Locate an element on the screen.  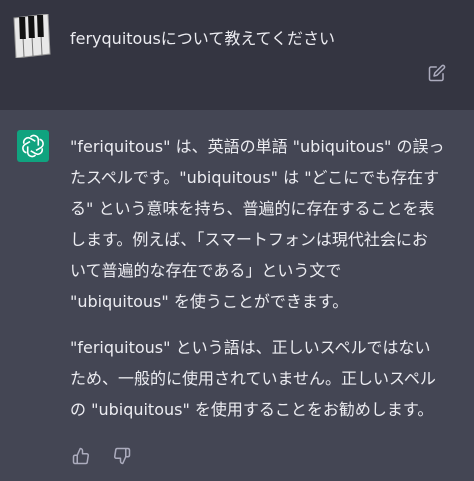
user-message-text: feryquitousについて教えてください is located at coordinates (203, 38).